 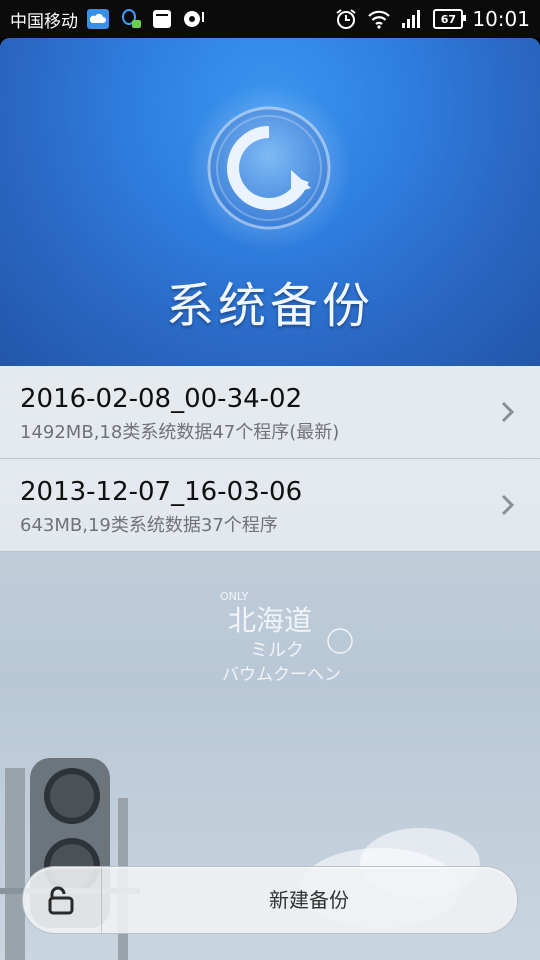 What do you see at coordinates (346, 19) in the screenshot?
I see `alarm-icon` at bounding box center [346, 19].